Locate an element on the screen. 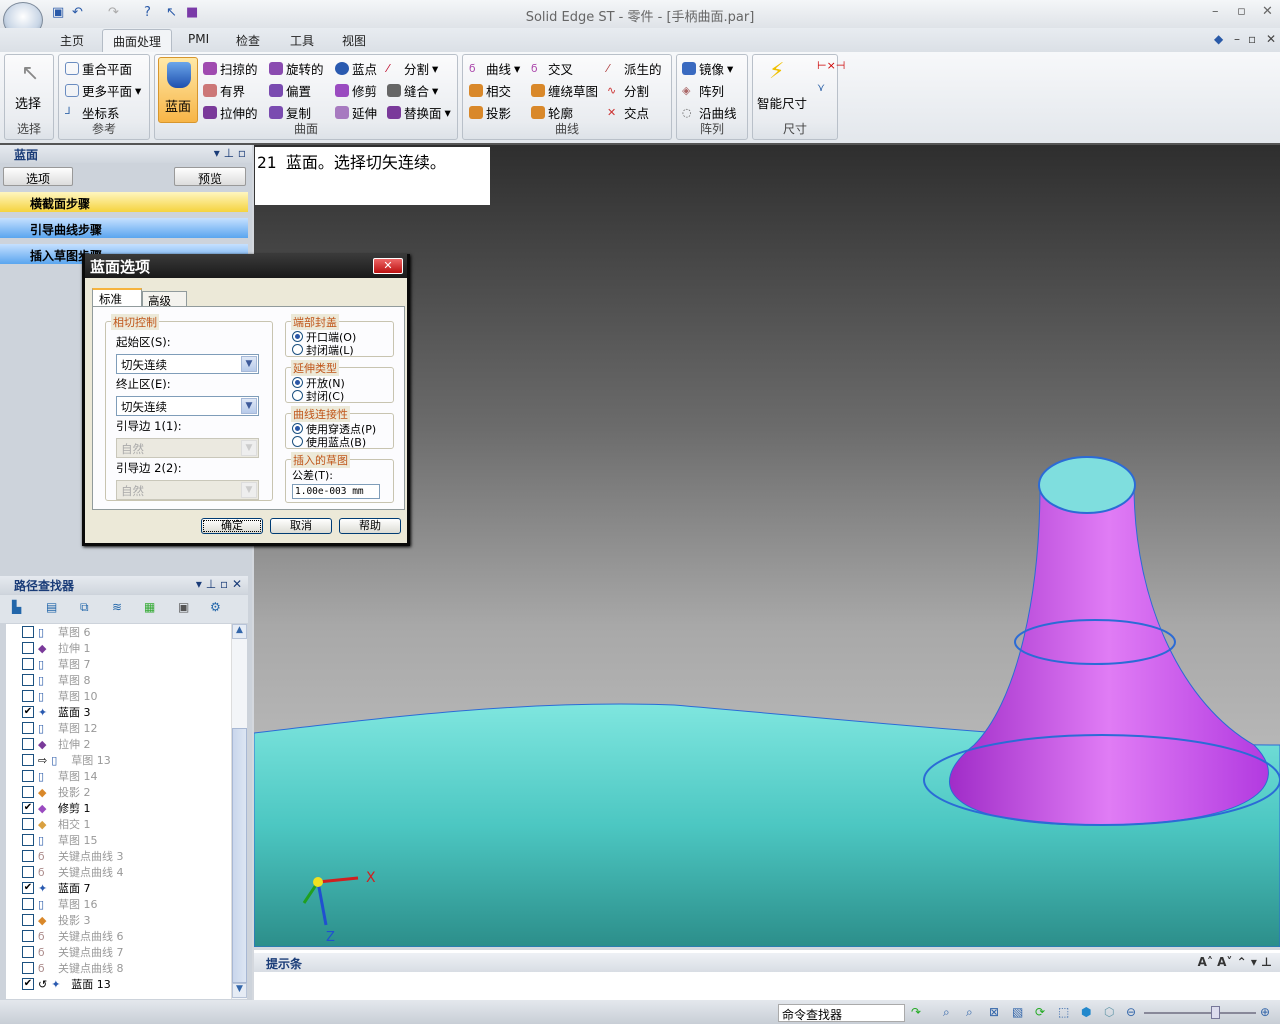 Image resolution: width=1280 pixels, height=1024 pixels. pan-icon: ▧ is located at coordinates (1019, 1012).